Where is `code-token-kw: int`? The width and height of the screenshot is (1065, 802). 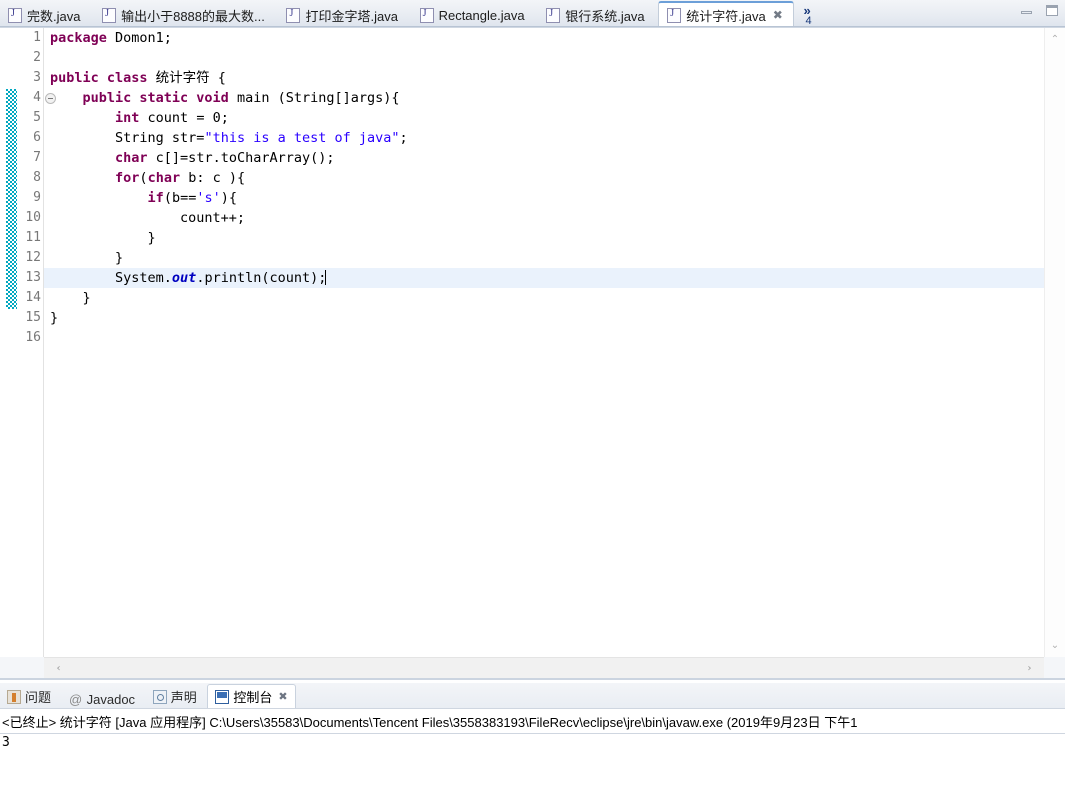
code-token-kw: int is located at coordinates (127, 118).